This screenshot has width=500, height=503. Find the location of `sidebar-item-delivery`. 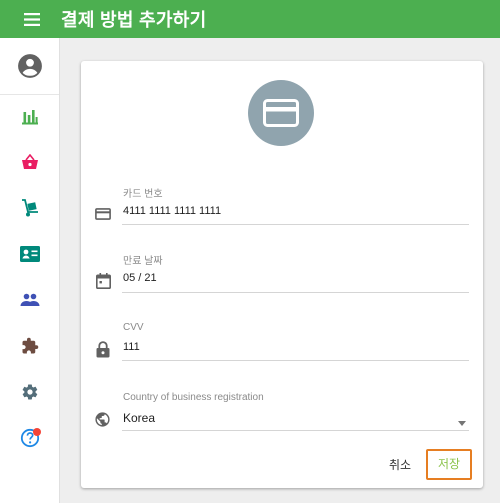

sidebar-item-delivery is located at coordinates (29, 208).